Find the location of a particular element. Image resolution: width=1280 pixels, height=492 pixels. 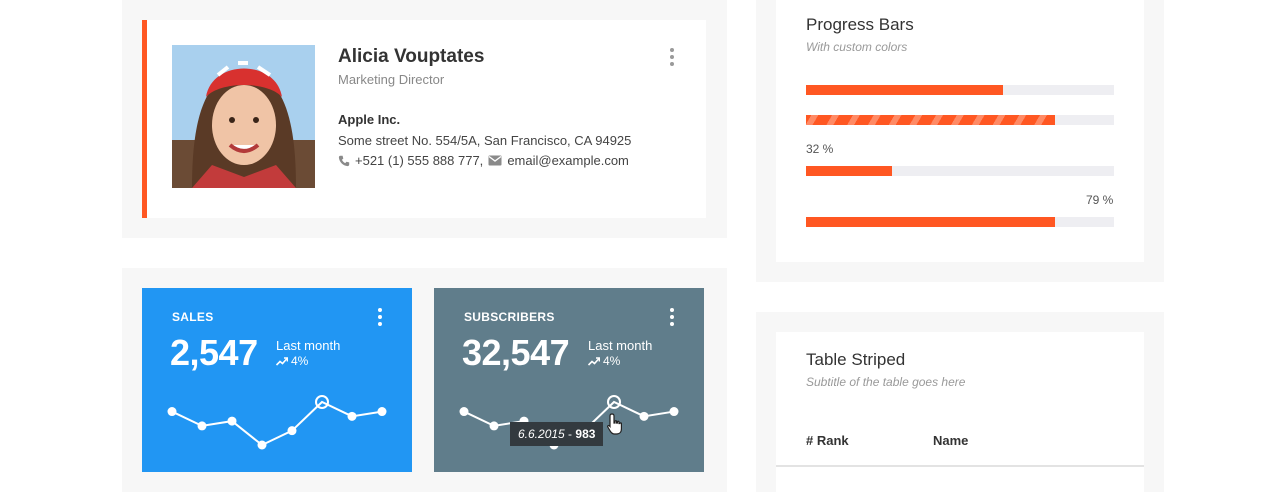

sales-menu-button is located at coordinates (380, 317).